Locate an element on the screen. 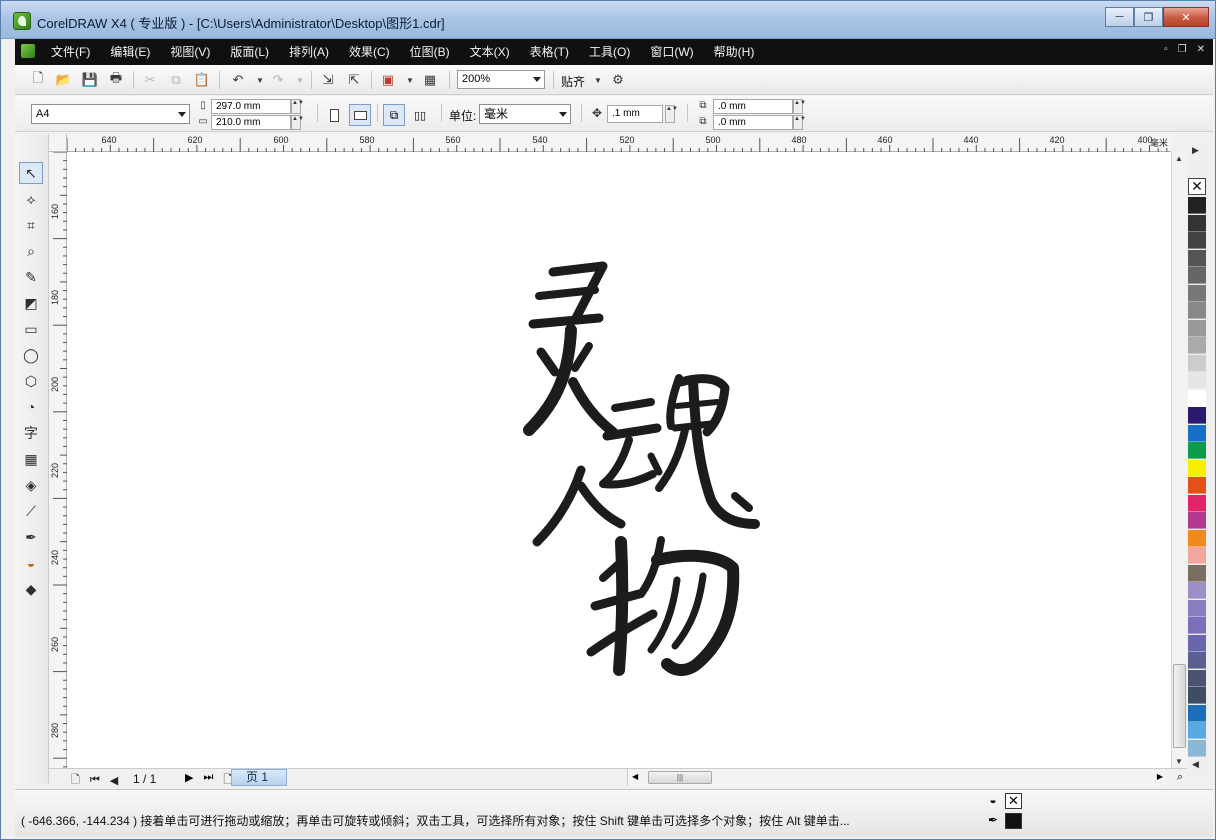 The height and width of the screenshot is (840, 1216). cut-icon: ✂ is located at coordinates (150, 80).